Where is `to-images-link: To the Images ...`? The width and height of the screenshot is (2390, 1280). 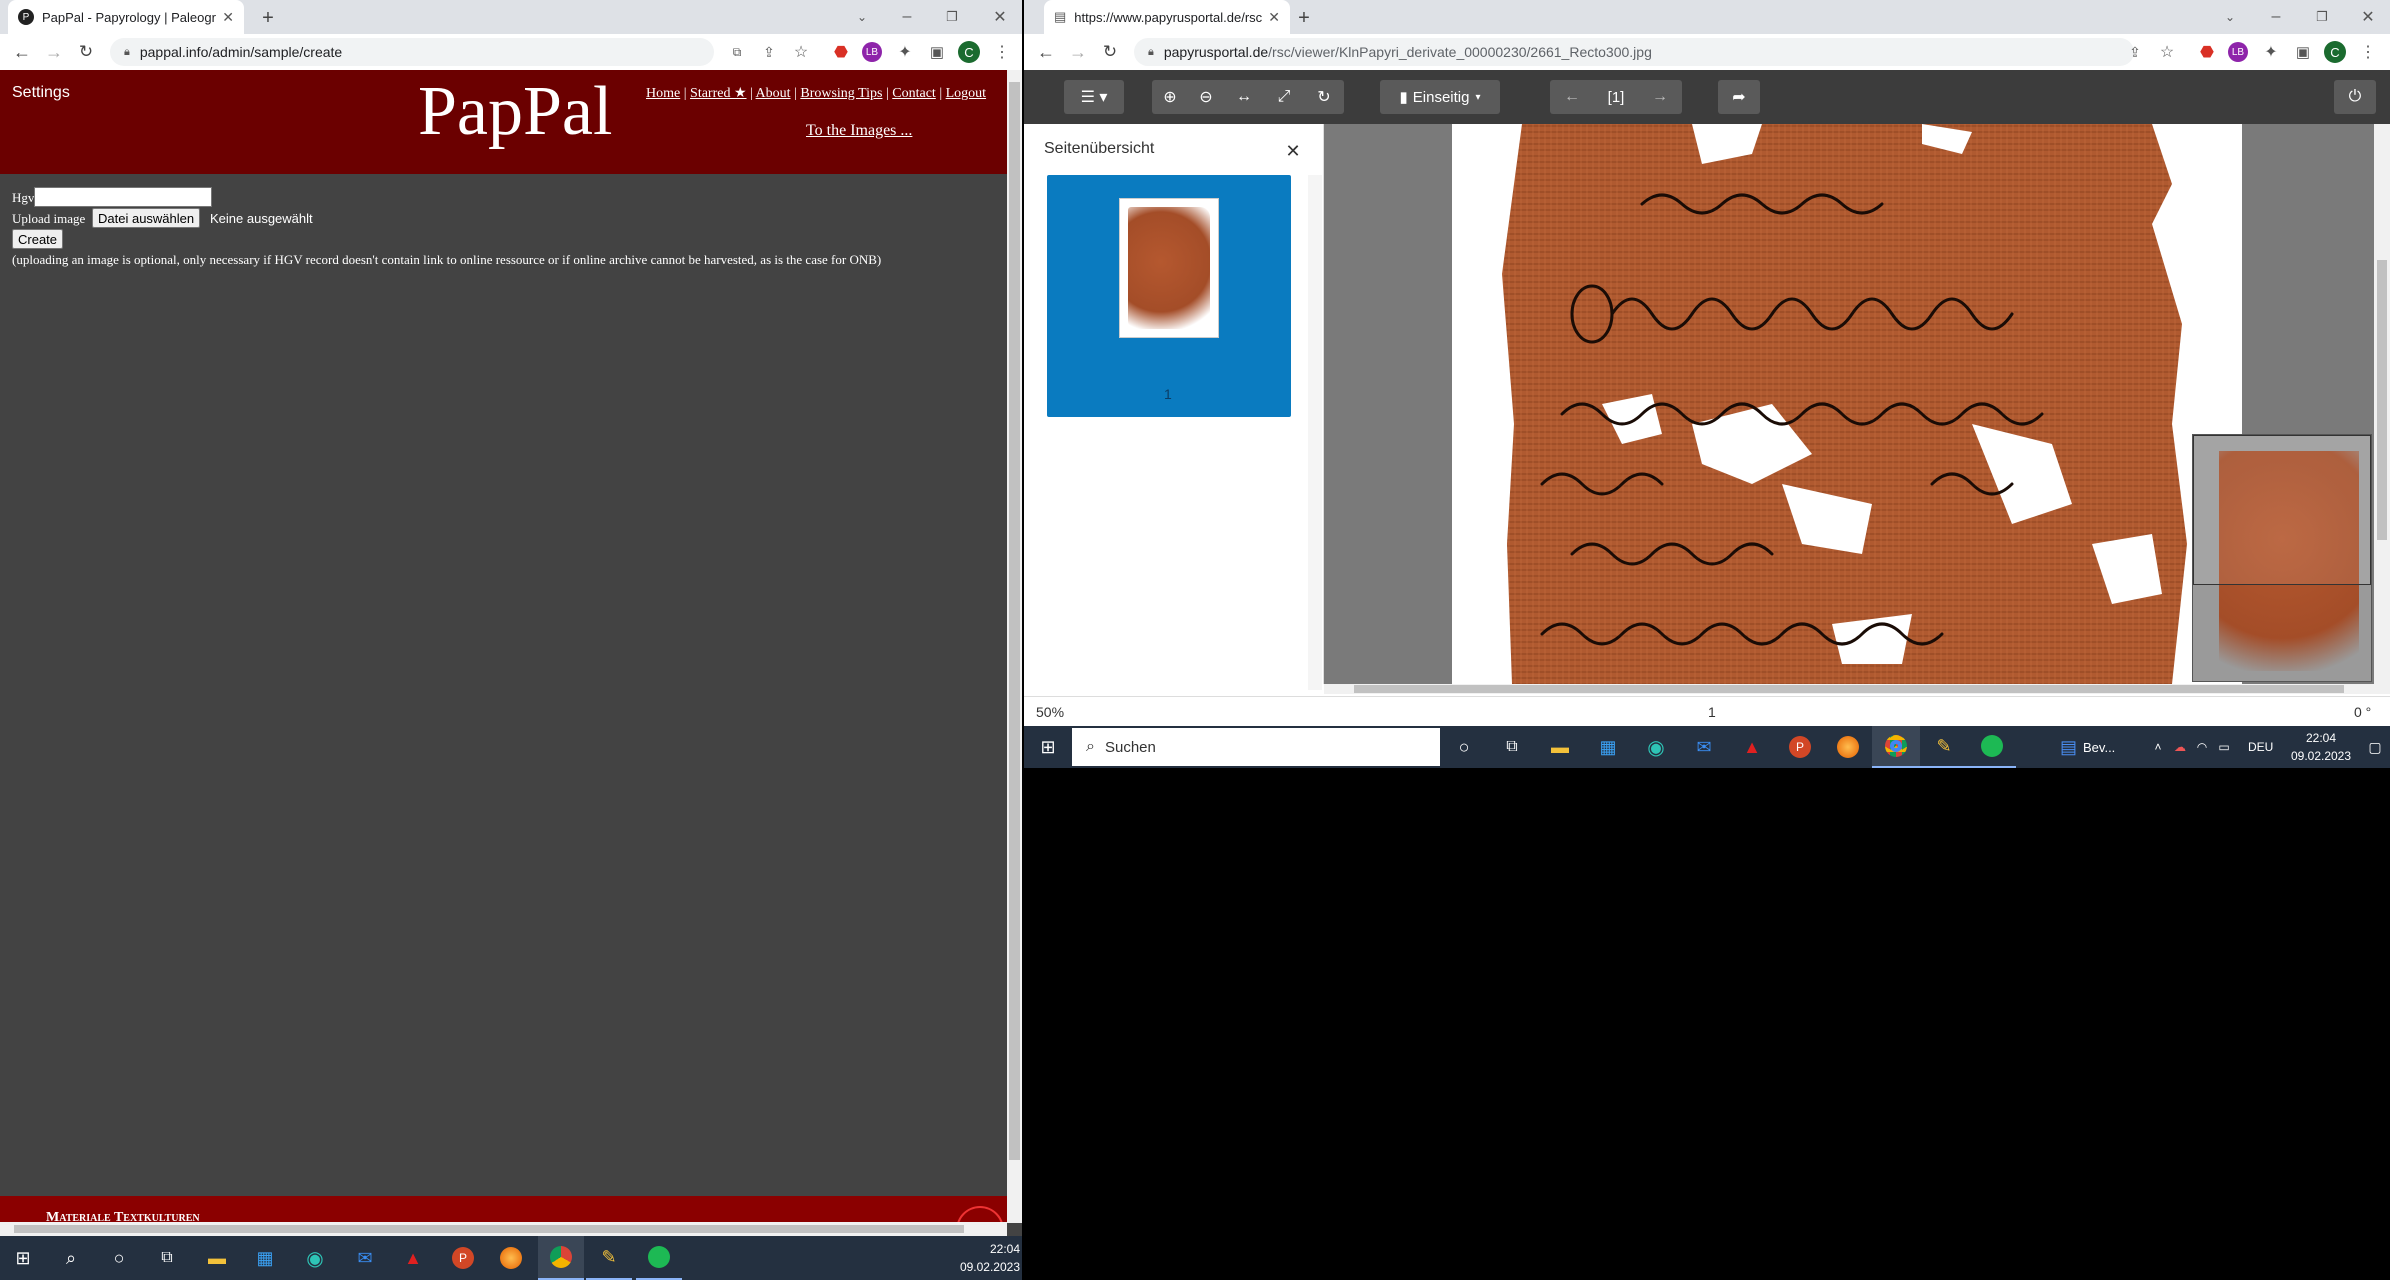
to-images-link: To the Images ... is located at coordinates (859, 130).